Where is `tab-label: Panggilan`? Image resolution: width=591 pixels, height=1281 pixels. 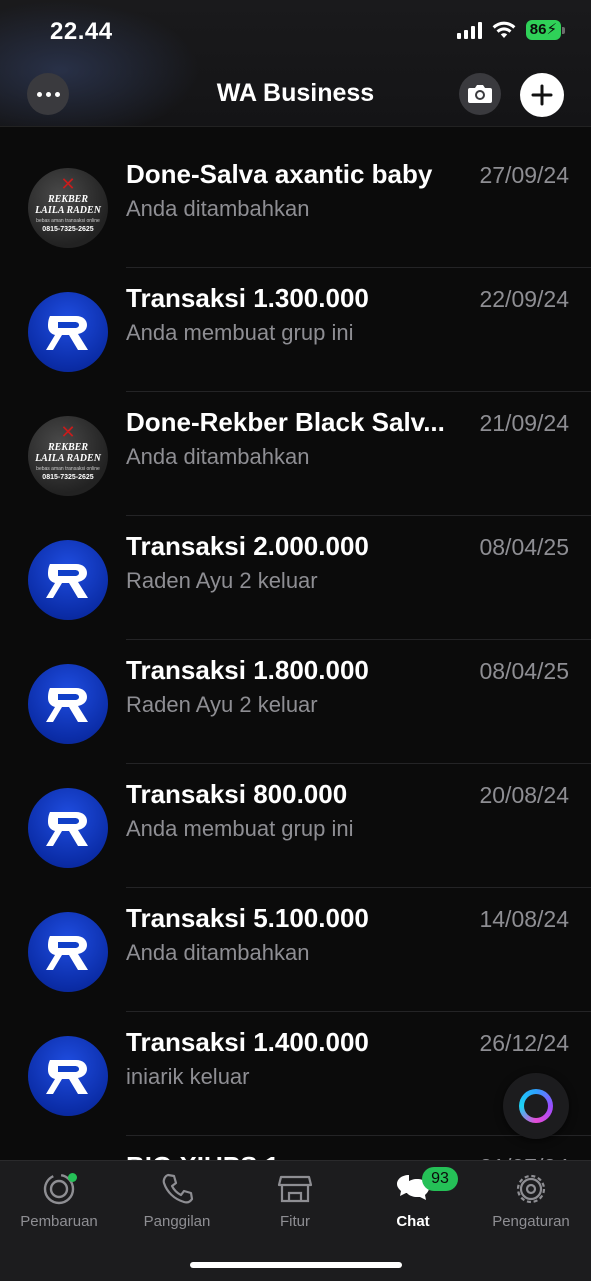
tab-label: Panggilan is located at coordinates (177, 1221).